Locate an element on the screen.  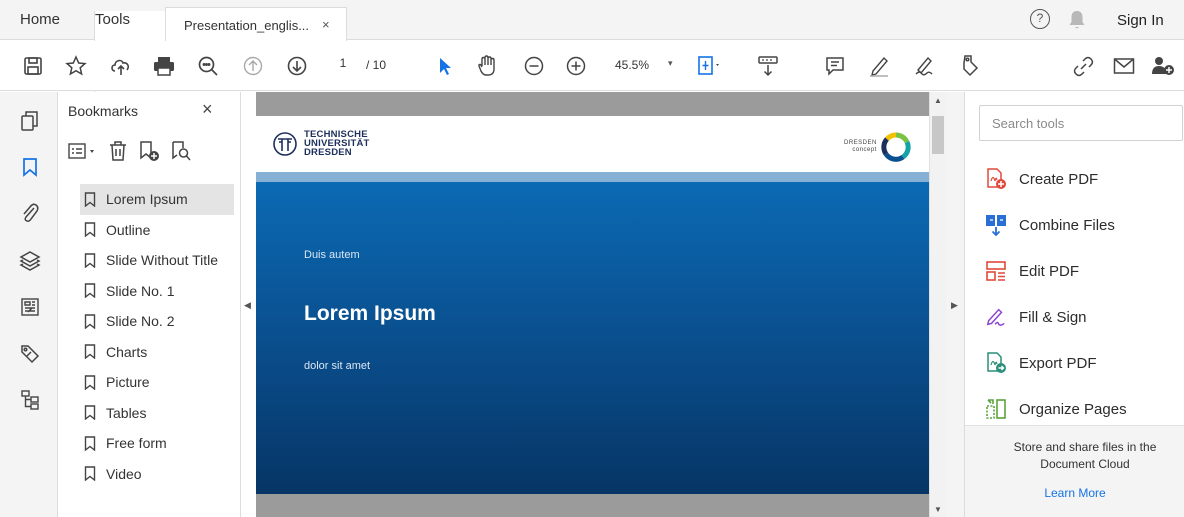
bookmark-item: Tables is located at coordinates (157, 413).